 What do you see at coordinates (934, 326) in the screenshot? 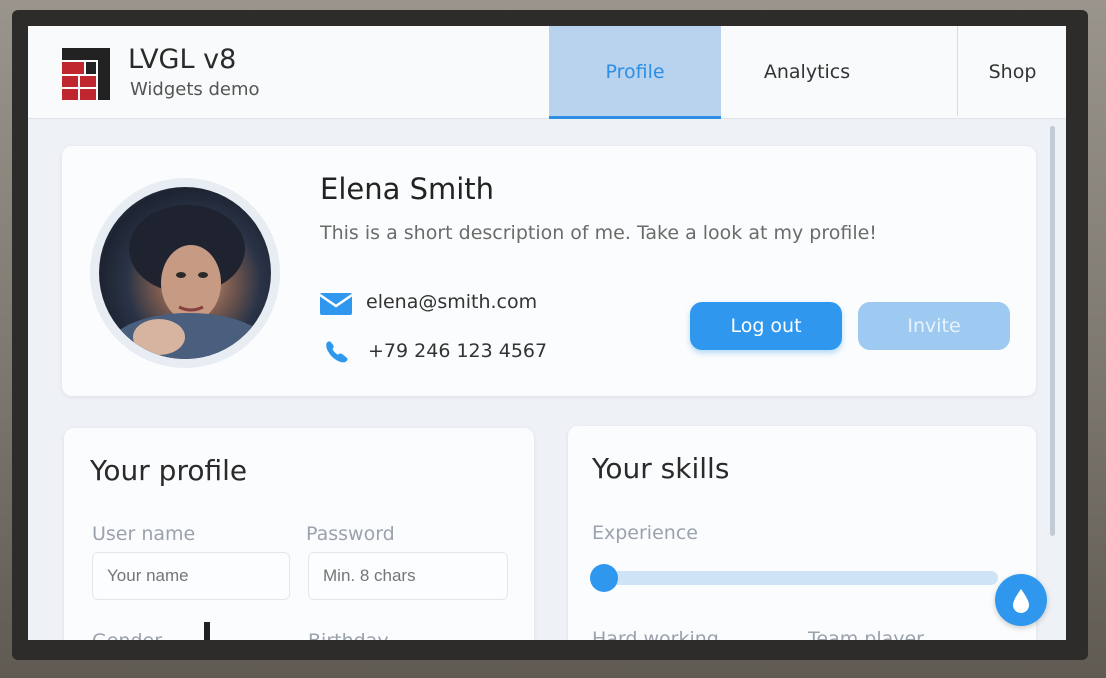
I see `invite-button: Invite` at bounding box center [934, 326].